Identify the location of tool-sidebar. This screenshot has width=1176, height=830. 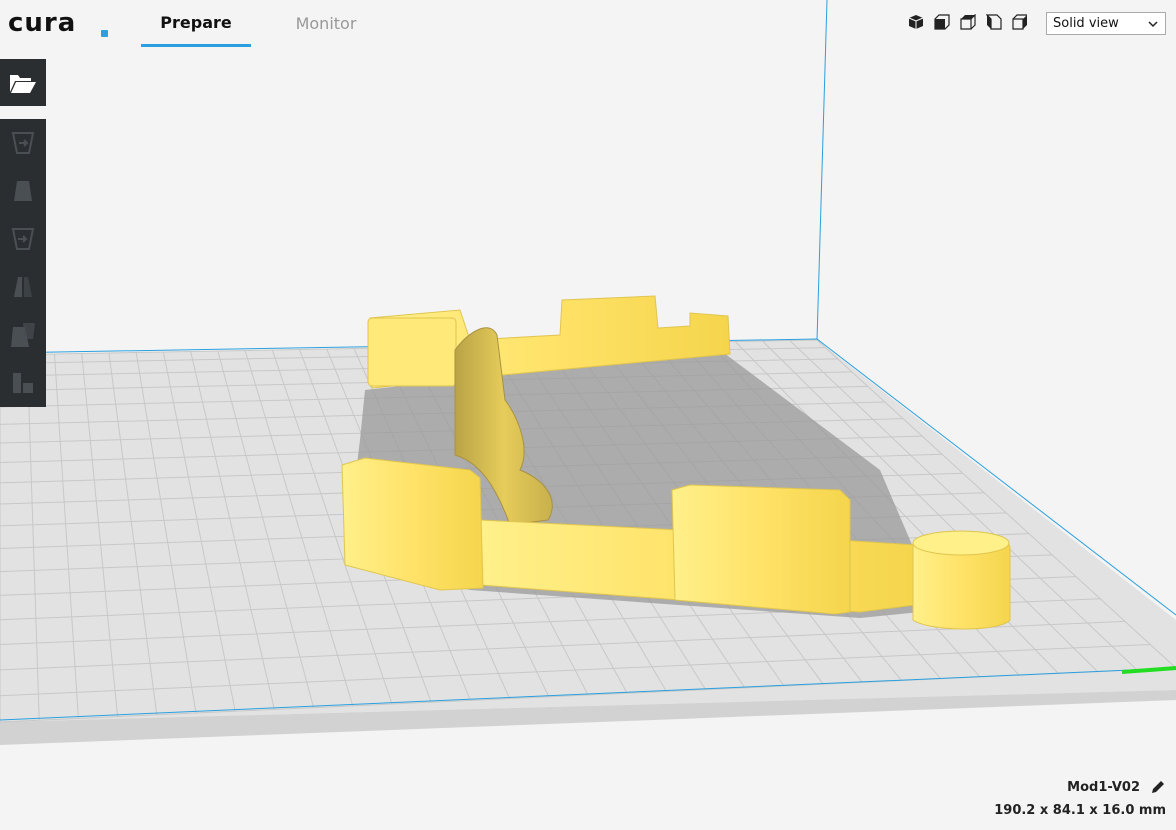
(23, 263).